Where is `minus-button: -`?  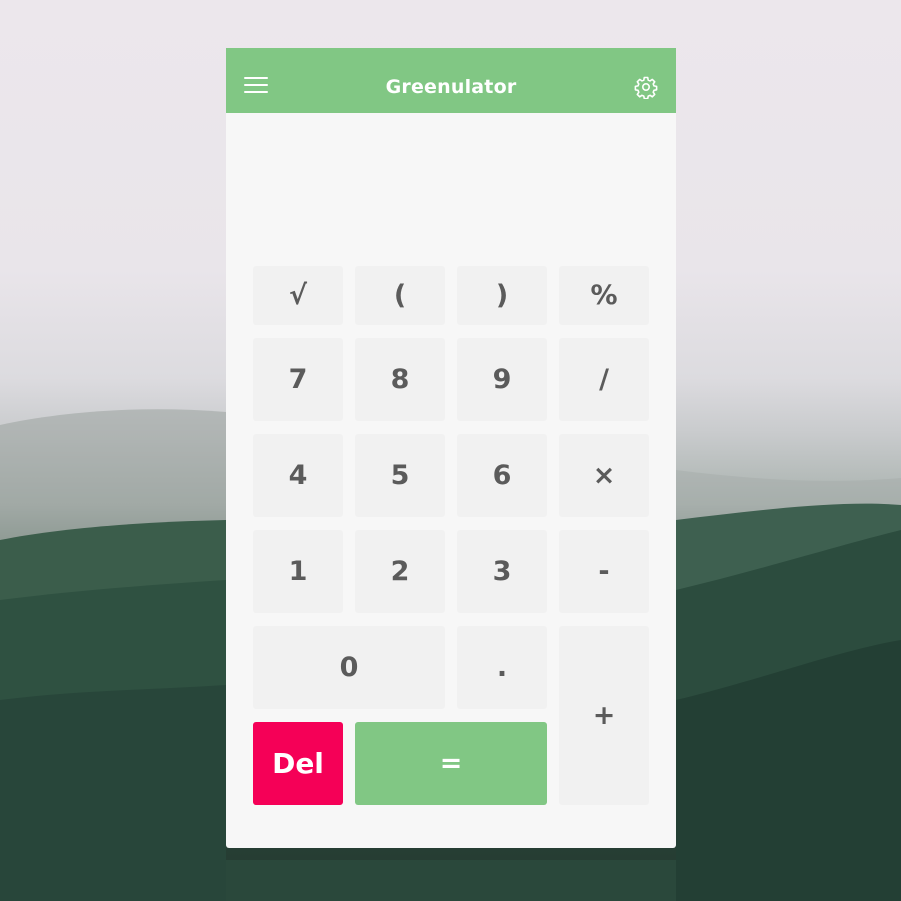 minus-button: - is located at coordinates (604, 571).